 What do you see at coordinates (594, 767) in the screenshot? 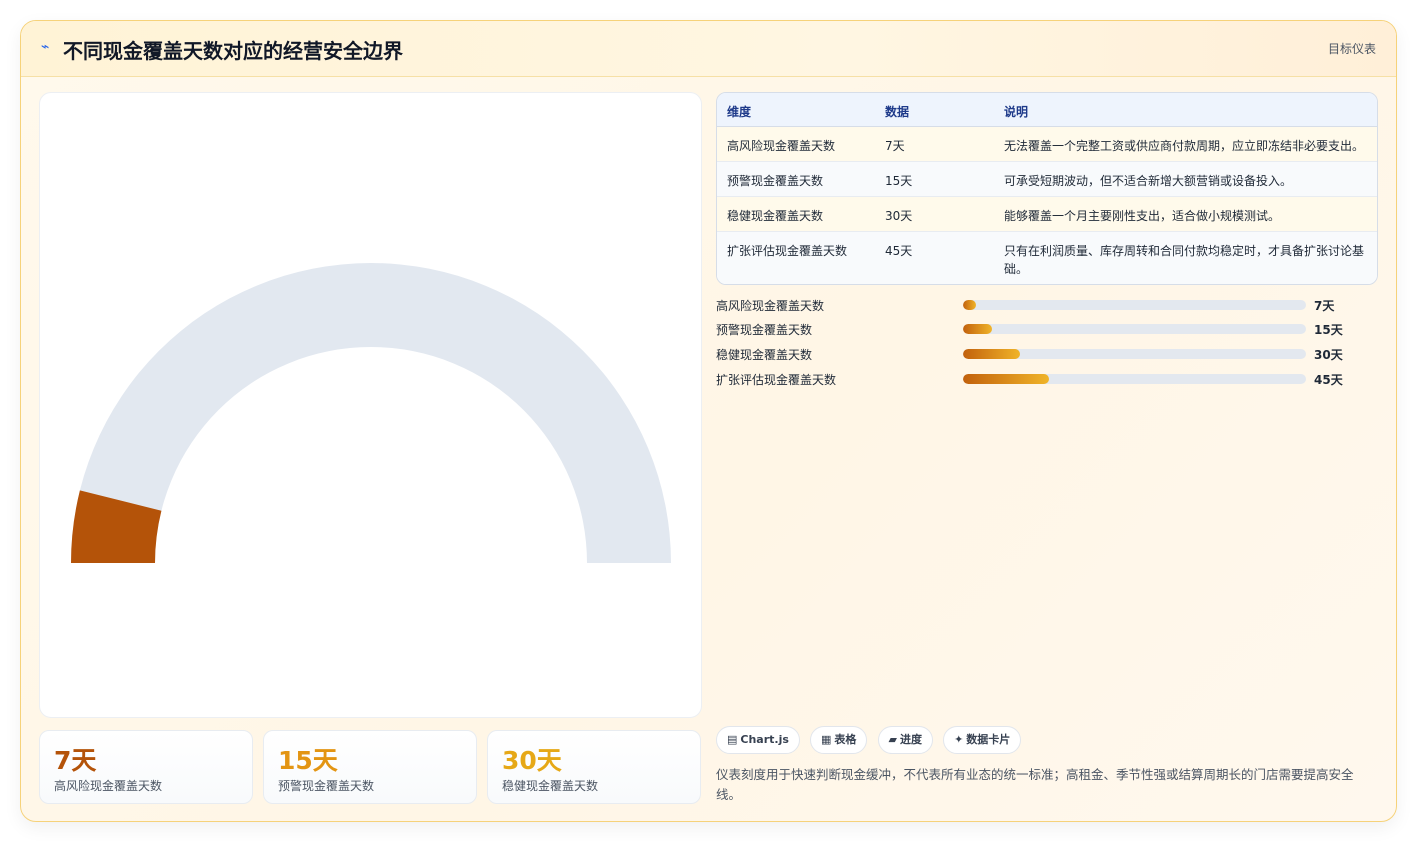
I see `stat-card-stable: 30天 稳健现金覆盖天数` at bounding box center [594, 767].